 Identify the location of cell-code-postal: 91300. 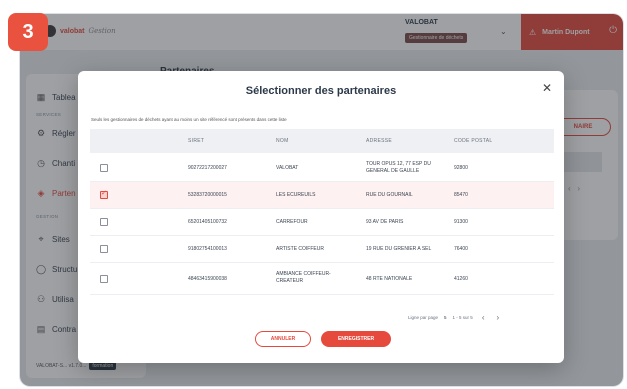
(461, 222).